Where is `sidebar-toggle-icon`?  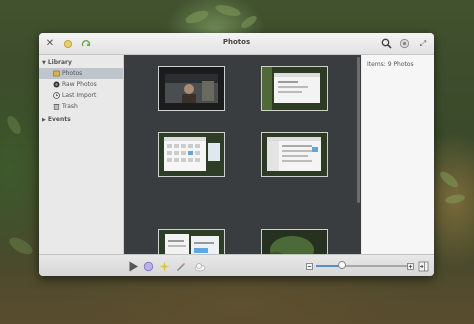 sidebar-toggle-icon is located at coordinates (423, 266).